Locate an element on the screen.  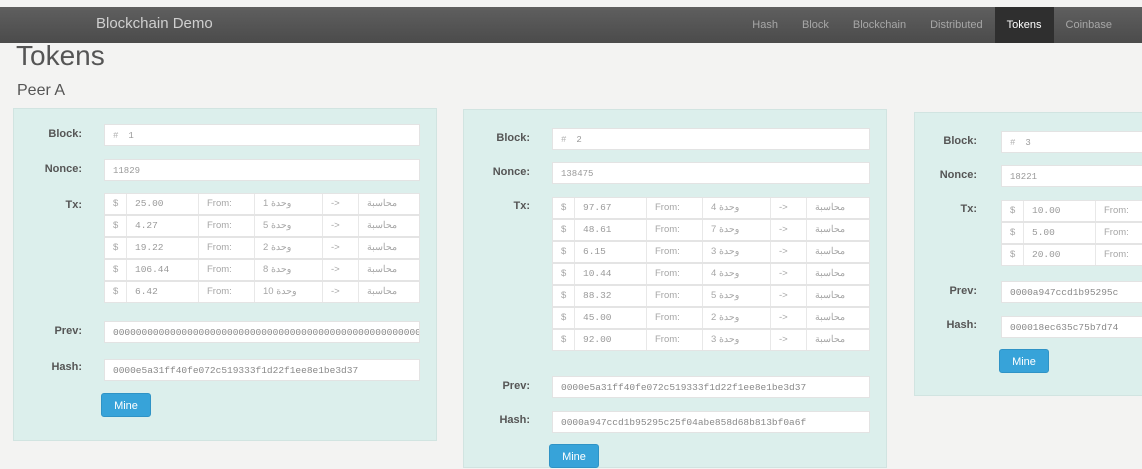
tx-from-input: 10 وحدة is located at coordinates (289, 292).